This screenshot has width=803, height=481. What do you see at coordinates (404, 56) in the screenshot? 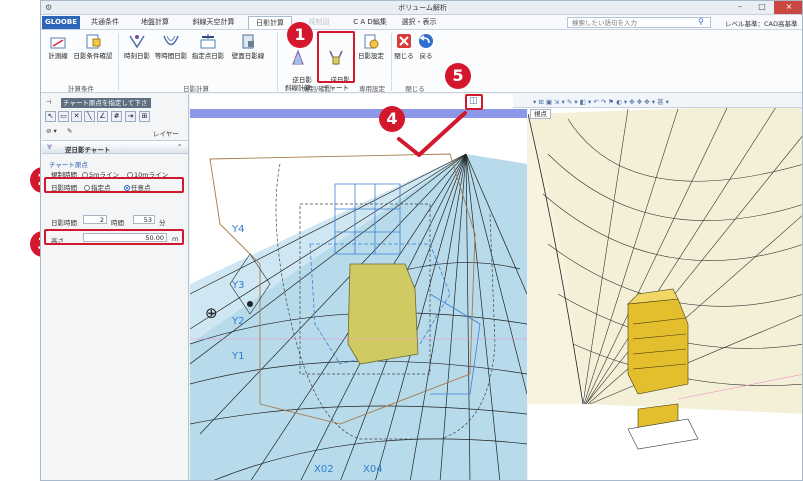
I see `close-label: 閉じる` at bounding box center [404, 56].